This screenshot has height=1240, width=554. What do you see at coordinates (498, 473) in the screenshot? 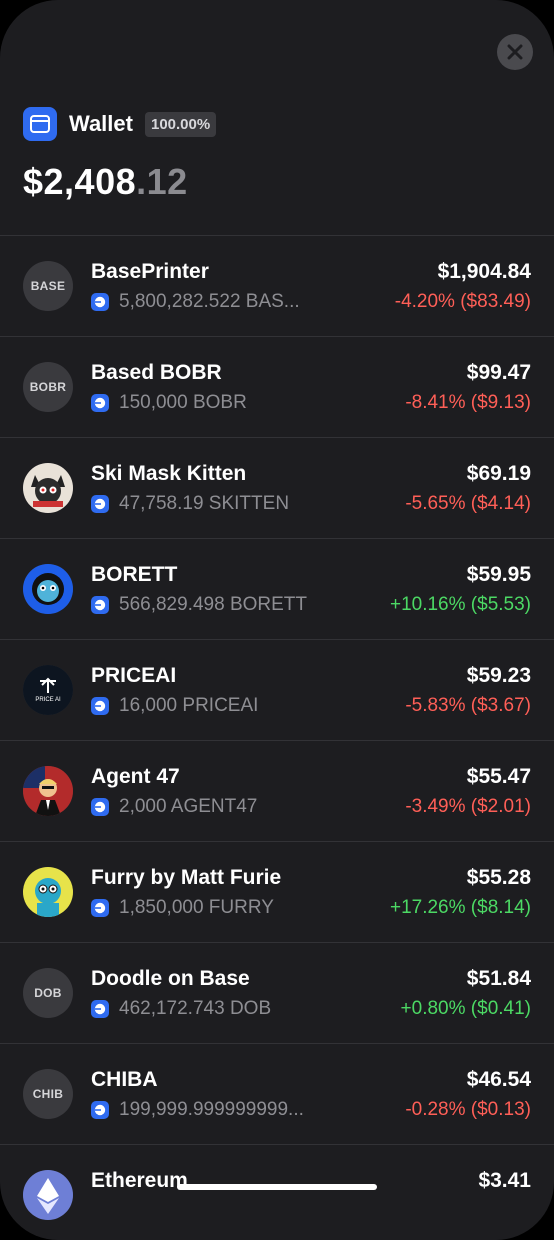
I see `token-value: $69.19` at bounding box center [498, 473].